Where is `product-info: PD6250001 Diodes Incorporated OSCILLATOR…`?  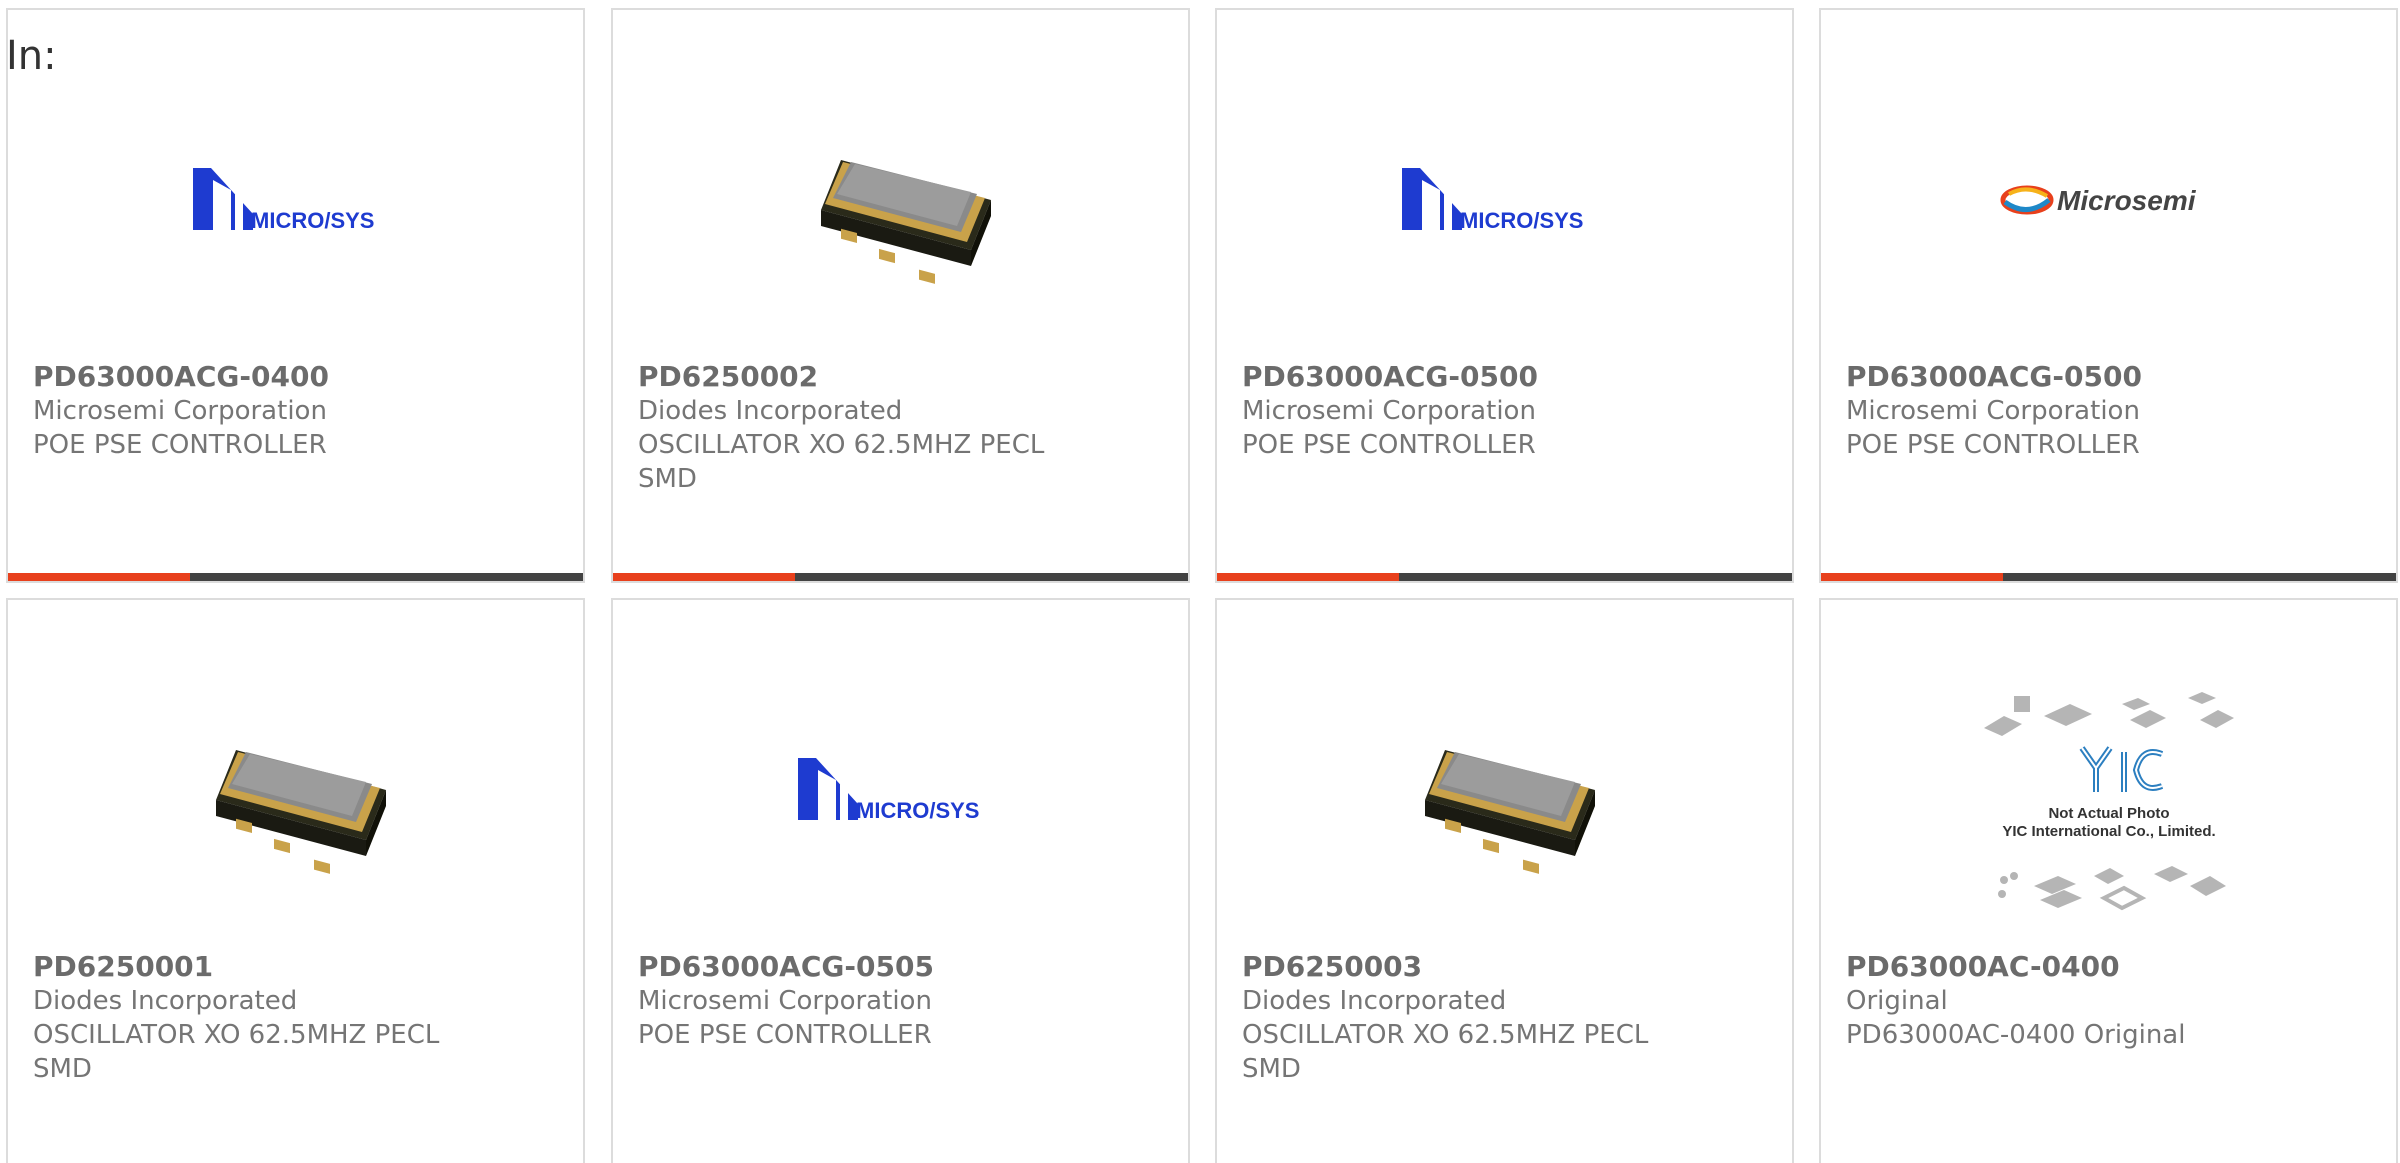 product-info: PD6250001 Diodes Incorporated OSCILLATOR… is located at coordinates (253, 1018).